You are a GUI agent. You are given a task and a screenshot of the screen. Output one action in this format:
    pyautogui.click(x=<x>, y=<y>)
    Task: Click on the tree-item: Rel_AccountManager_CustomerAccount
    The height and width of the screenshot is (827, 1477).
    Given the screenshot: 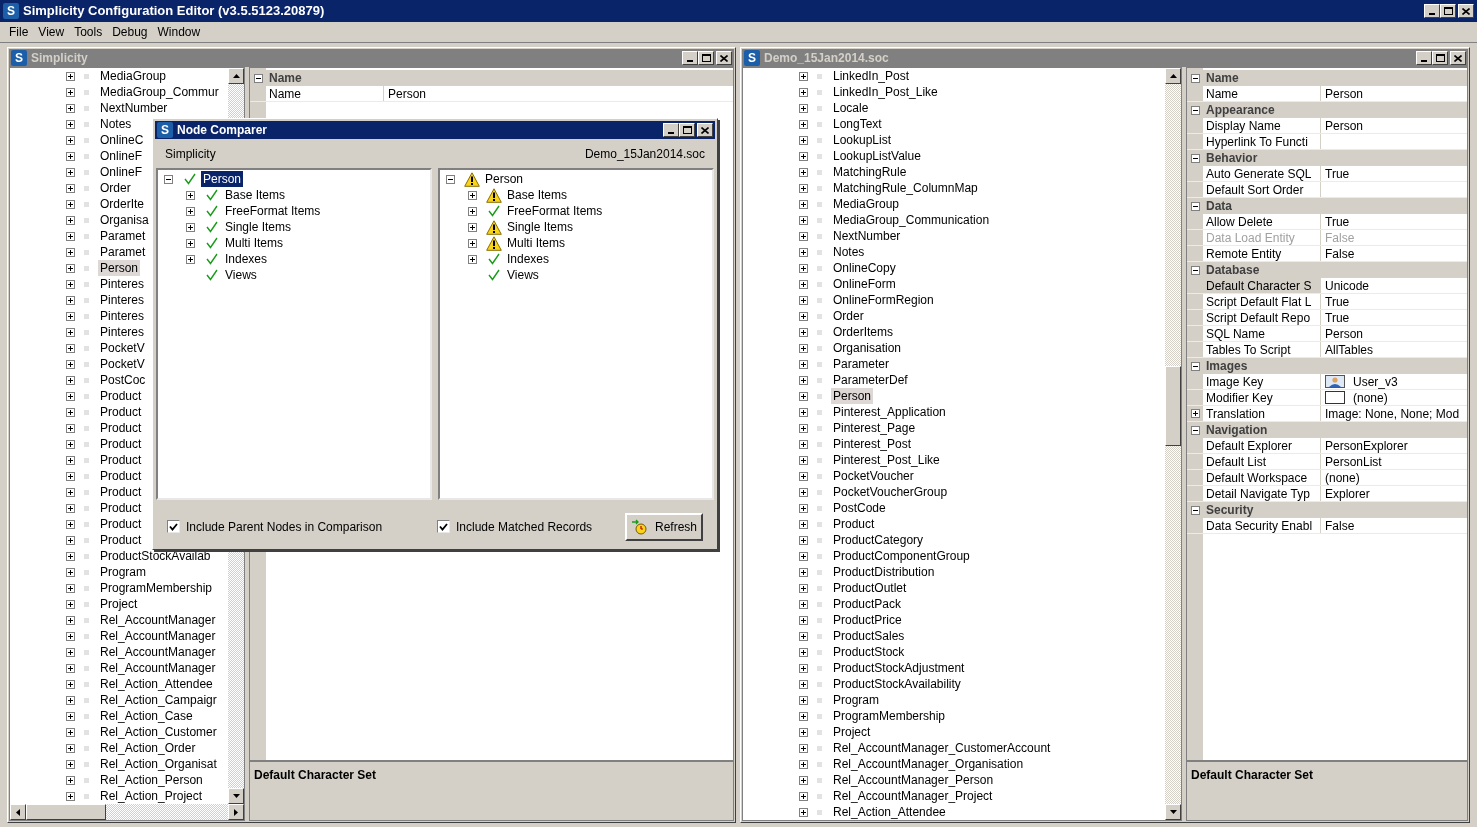 What is the action you would take?
    pyautogui.click(x=942, y=748)
    